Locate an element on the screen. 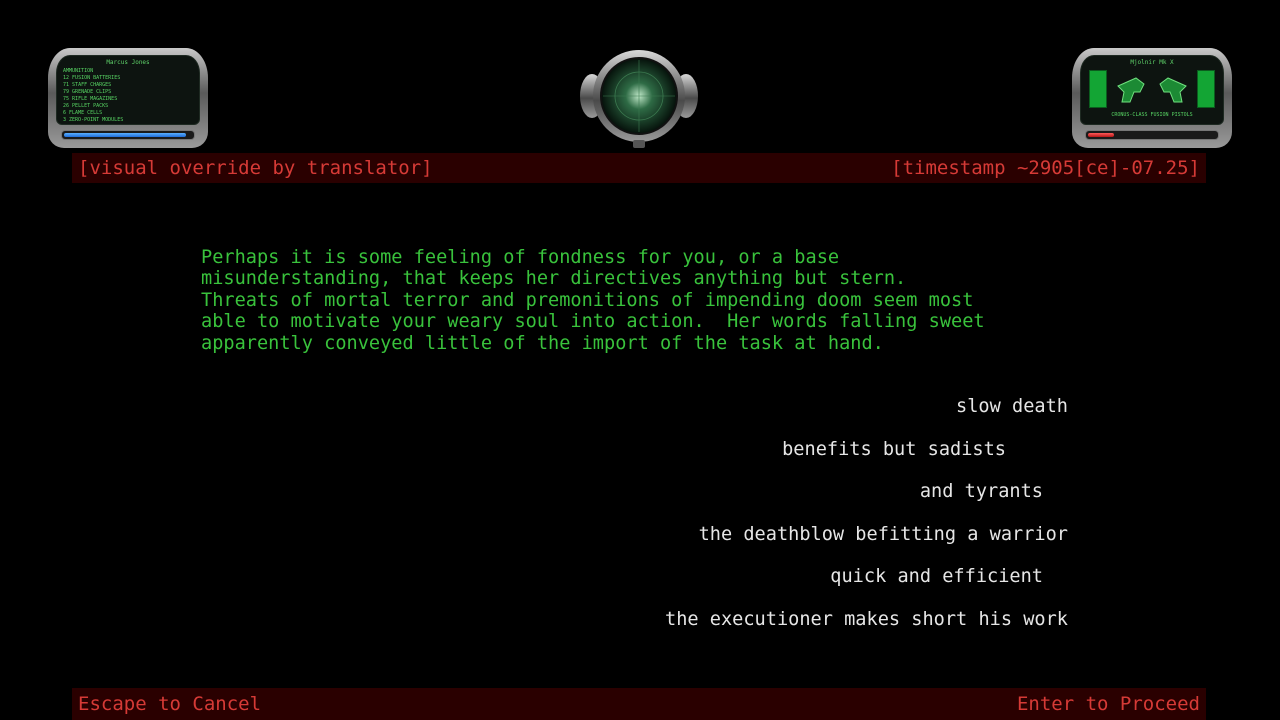 The image size is (1280, 720). choice-option: slow death is located at coordinates (1012, 406).